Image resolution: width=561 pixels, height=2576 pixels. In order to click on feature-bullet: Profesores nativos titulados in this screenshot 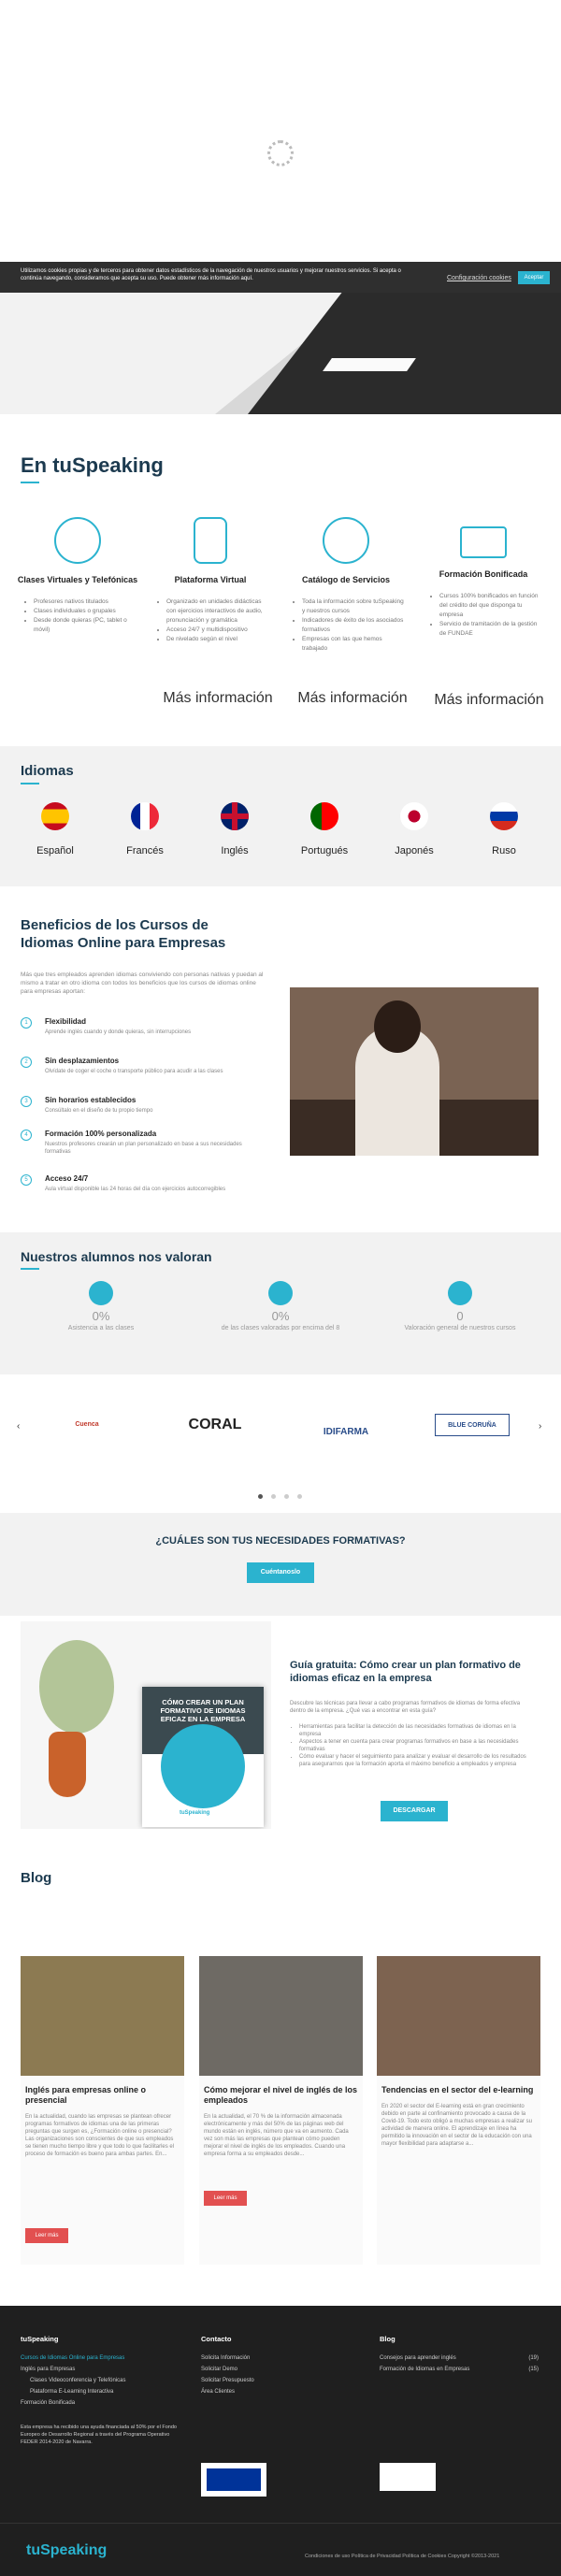, I will do `click(86, 602)`.